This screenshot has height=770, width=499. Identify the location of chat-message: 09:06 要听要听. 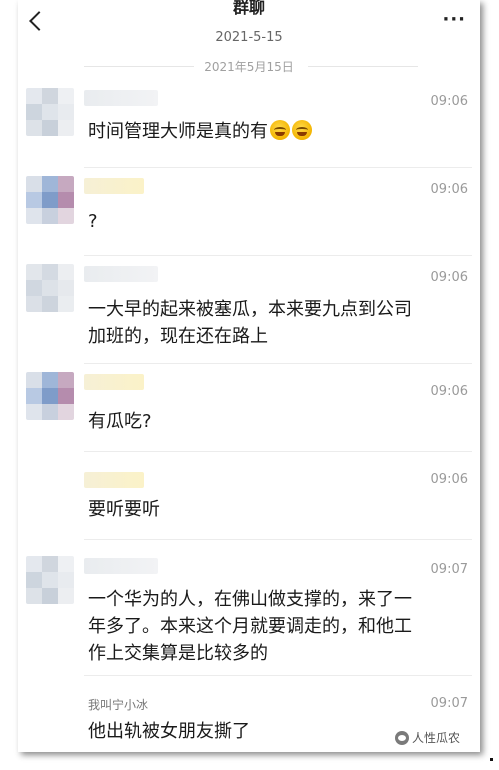
(249, 496).